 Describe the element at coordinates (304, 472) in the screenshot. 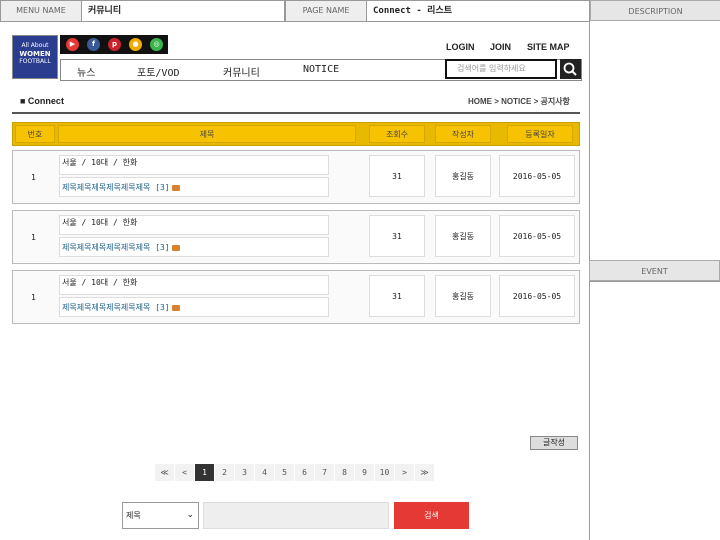

I see `page-6-button: 6` at that location.